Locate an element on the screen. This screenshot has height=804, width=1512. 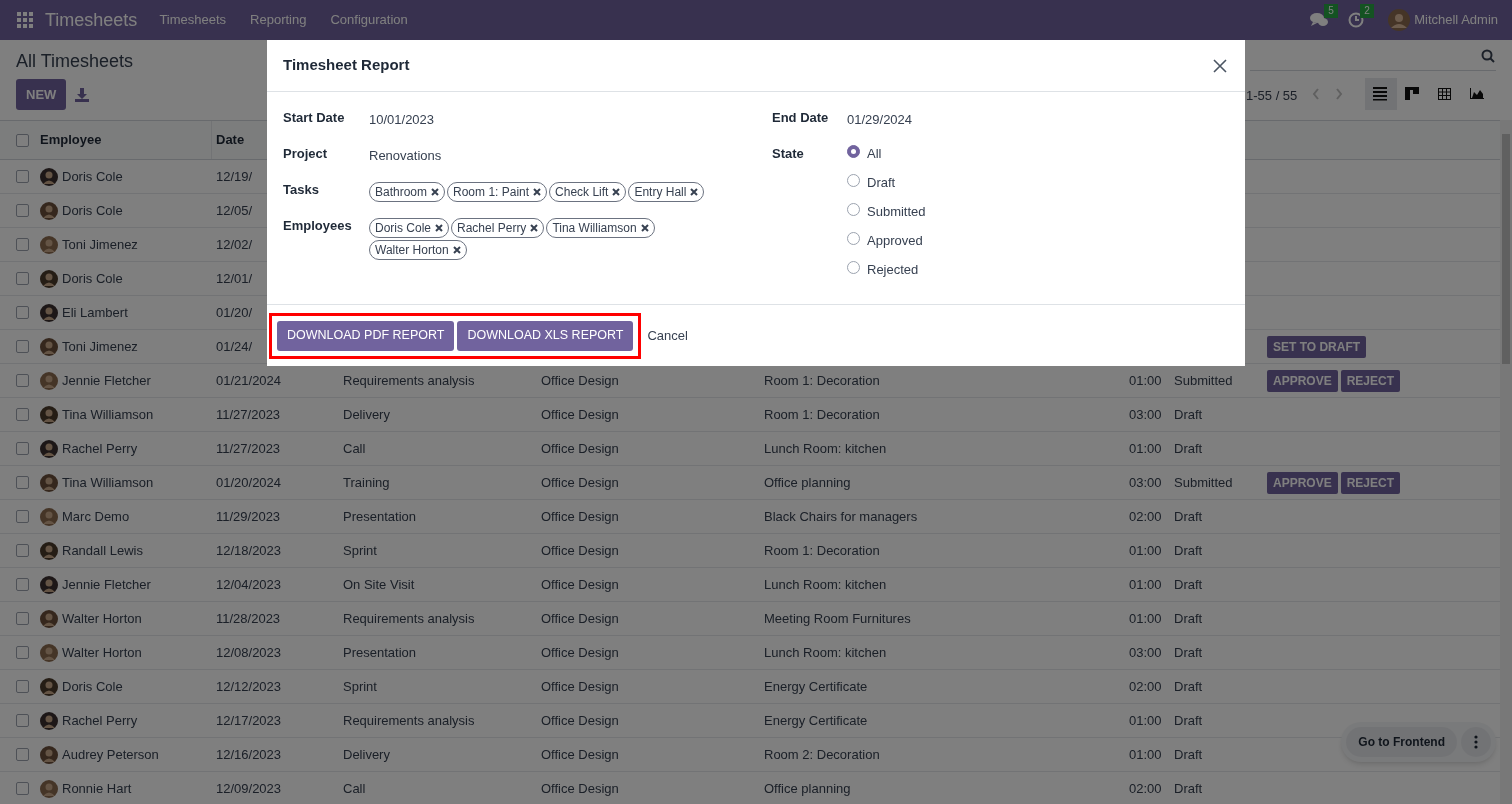
count-badge: 2 is located at coordinates (1367, 11).